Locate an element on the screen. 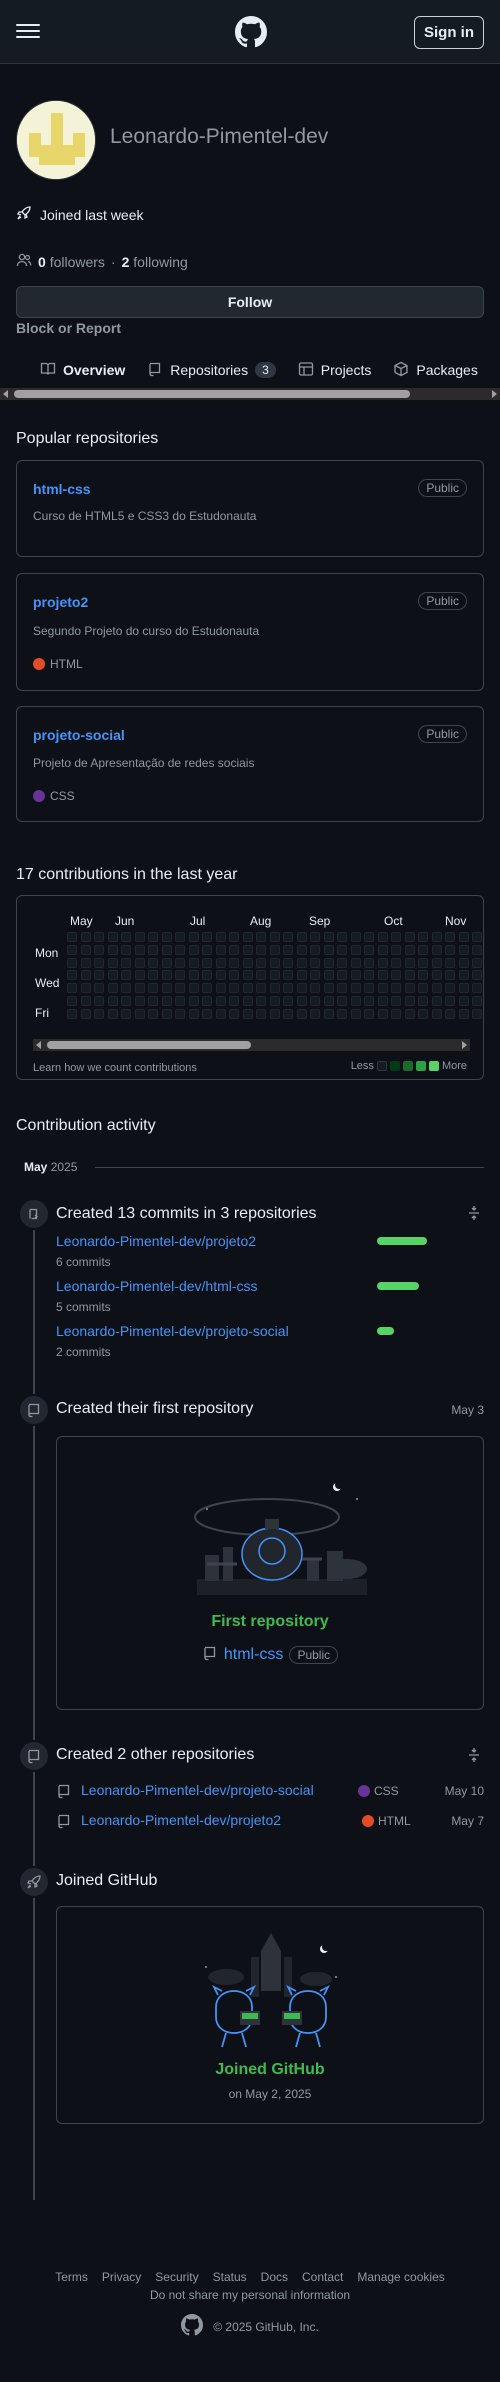 Image resolution: width=500 pixels, height=2382 pixels. footer-link-contact: Contact is located at coordinates (322, 2277).